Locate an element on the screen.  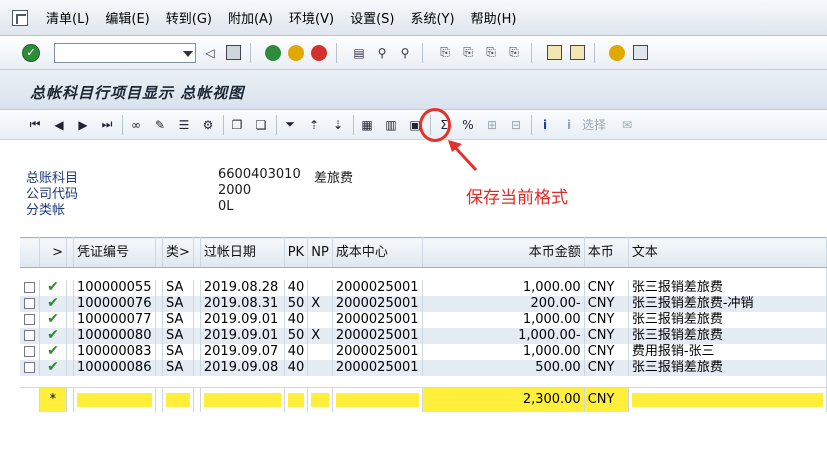
menu-help: 帮助(H) is located at coordinates (494, 17).